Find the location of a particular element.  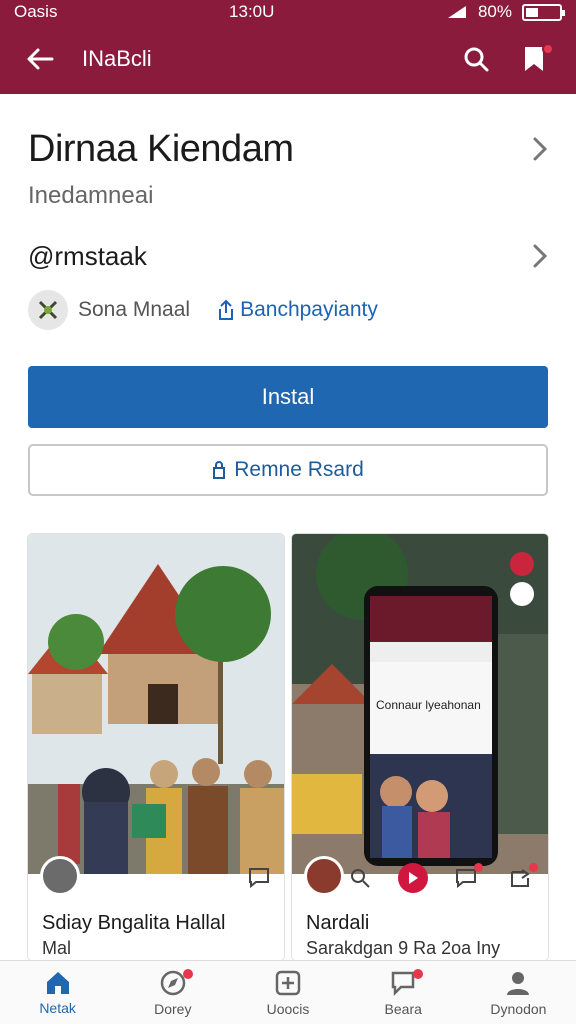

play-button is located at coordinates (412, 878).